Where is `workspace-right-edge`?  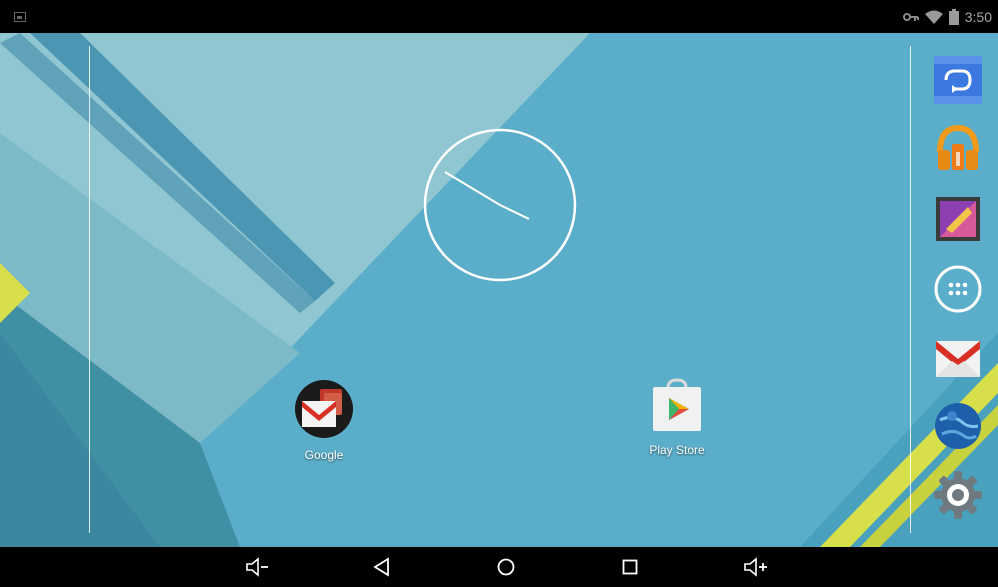 workspace-right-edge is located at coordinates (910, 289).